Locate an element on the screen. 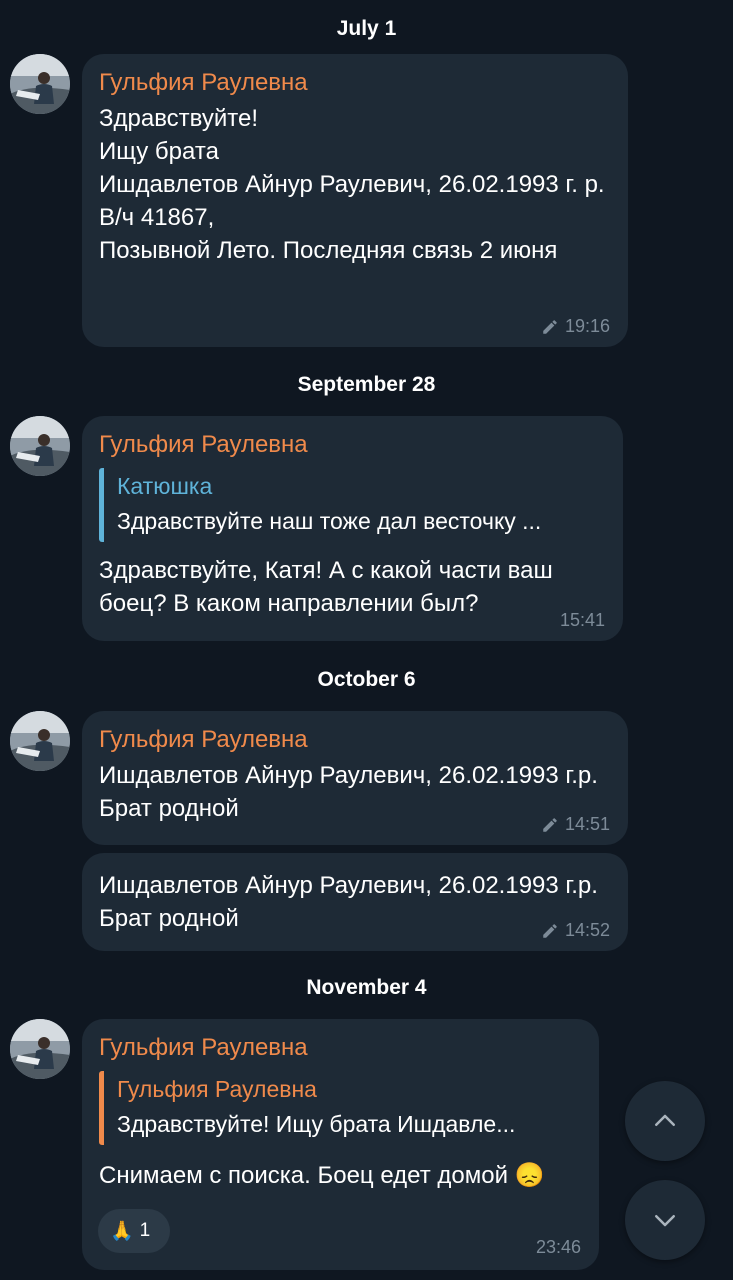 Image resolution: width=733 pixels, height=1280 pixels. chevron-down-icon is located at coordinates (665, 1221).